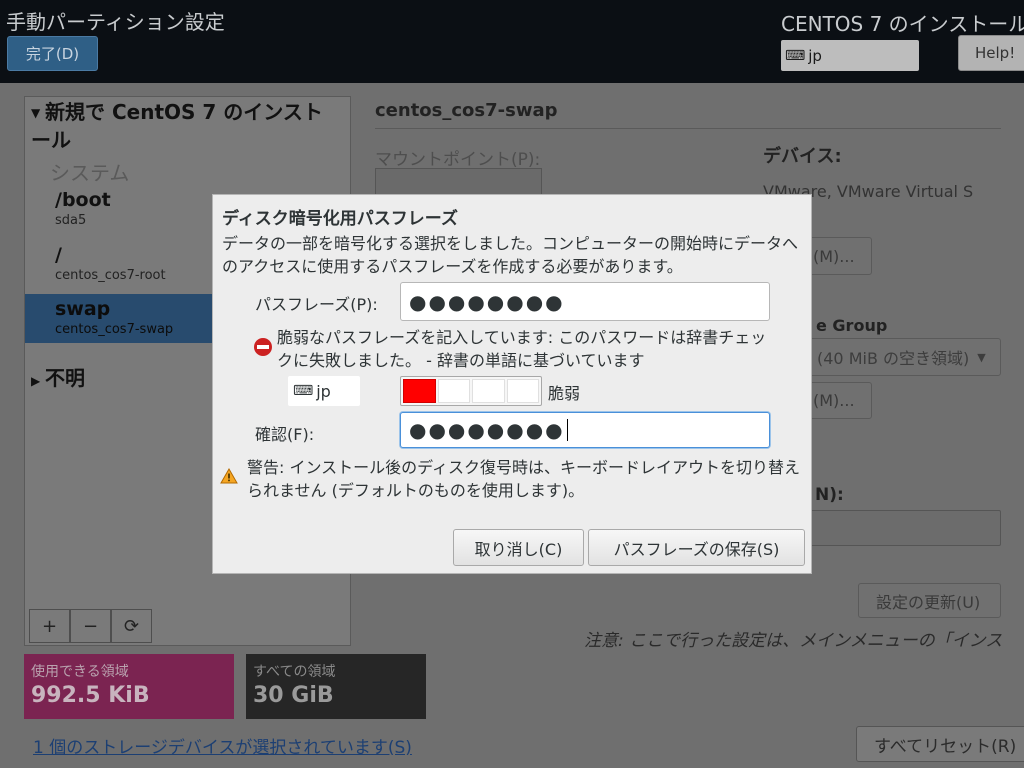  Describe the element at coordinates (177, 126) in the screenshot. I see `tree-group-label: 新規で CentOS 7 のインストール` at that location.